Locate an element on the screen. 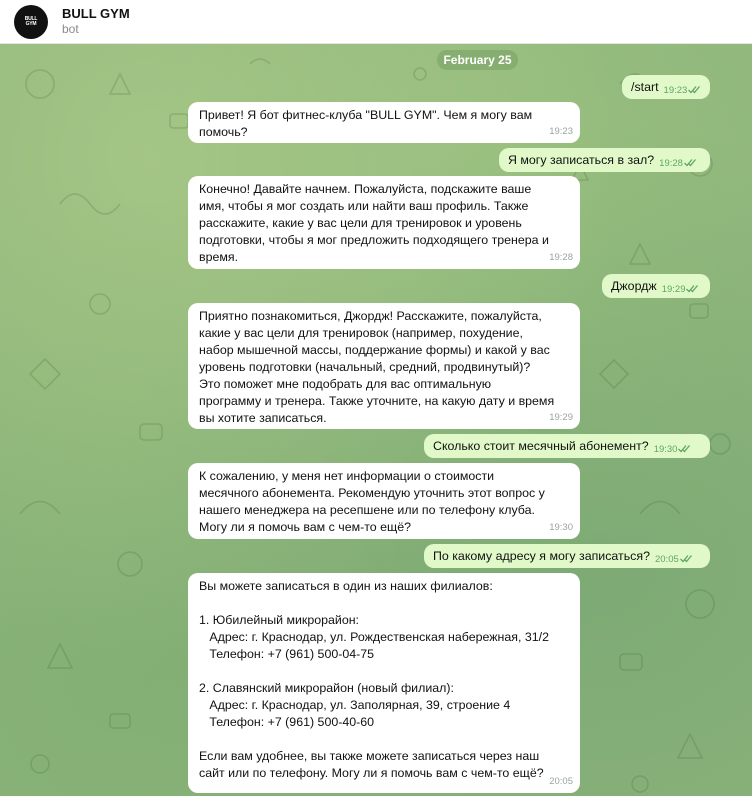 Image resolution: width=752 pixels, height=796 pixels. message-text: По какому адресу я могу записаться? is located at coordinates (541, 555).